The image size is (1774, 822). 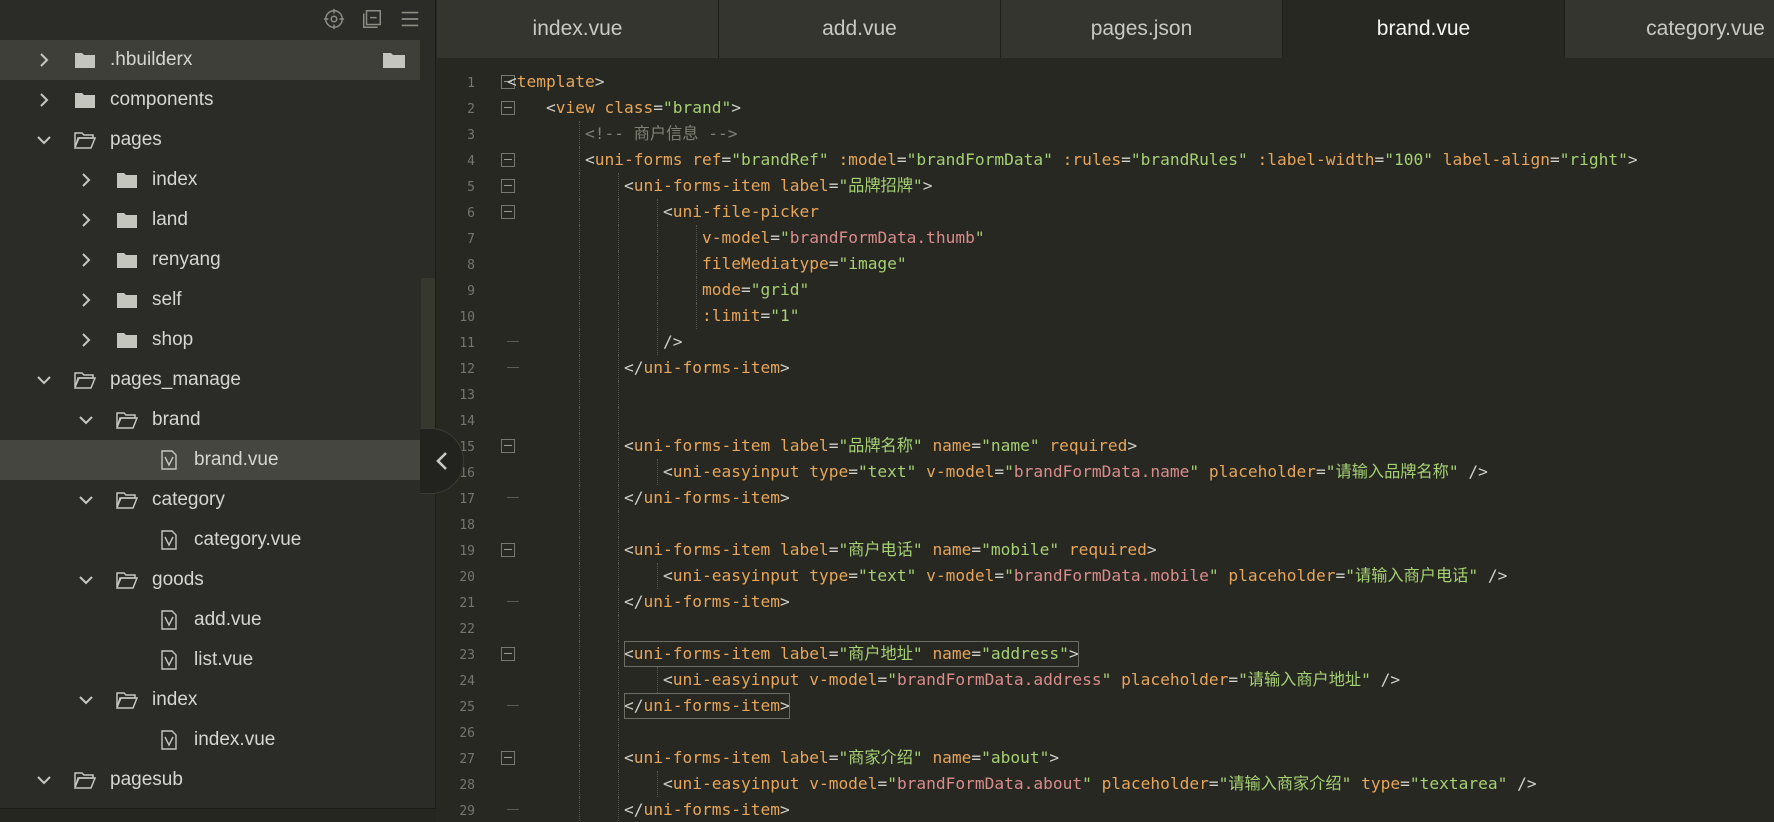 What do you see at coordinates (236, 459) in the screenshot?
I see `tree-item-label: brand.vue` at bounding box center [236, 459].